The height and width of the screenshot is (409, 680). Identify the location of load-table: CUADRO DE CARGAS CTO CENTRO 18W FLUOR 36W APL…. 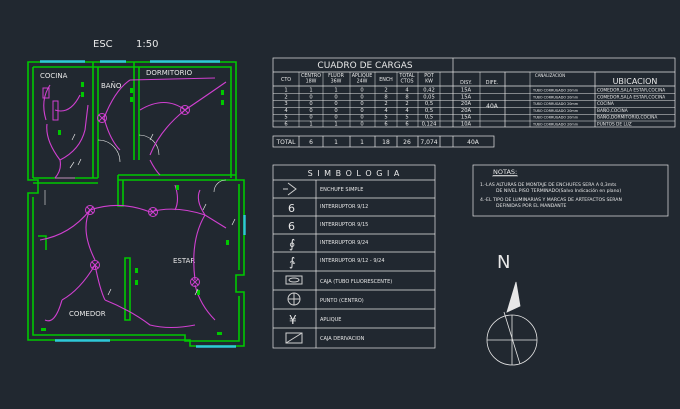
(474, 102).